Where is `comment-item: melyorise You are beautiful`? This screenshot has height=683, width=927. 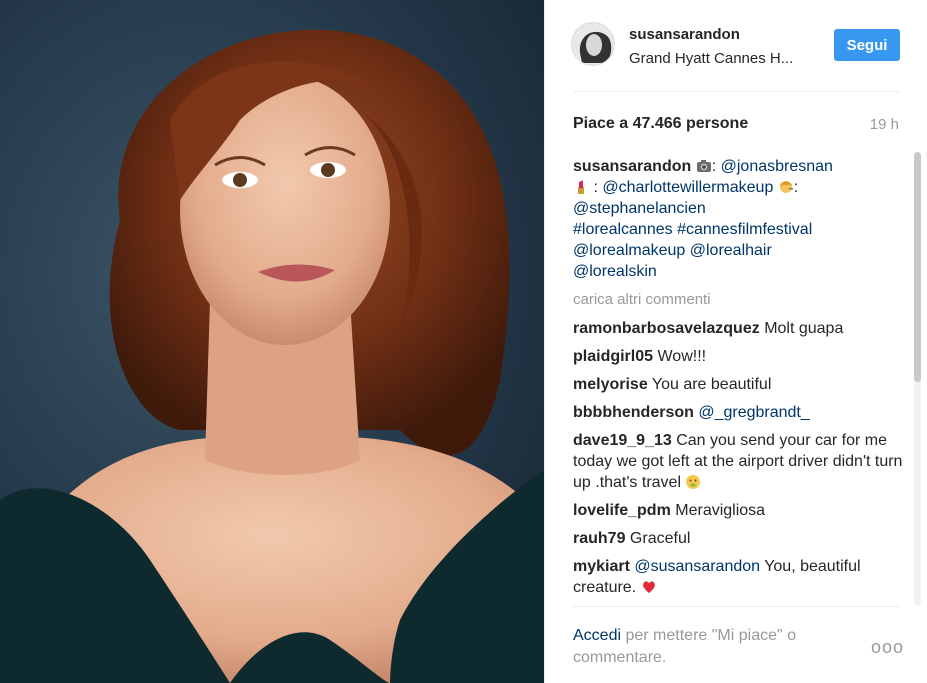
comment-item: melyorise You are beautiful is located at coordinates (738, 384).